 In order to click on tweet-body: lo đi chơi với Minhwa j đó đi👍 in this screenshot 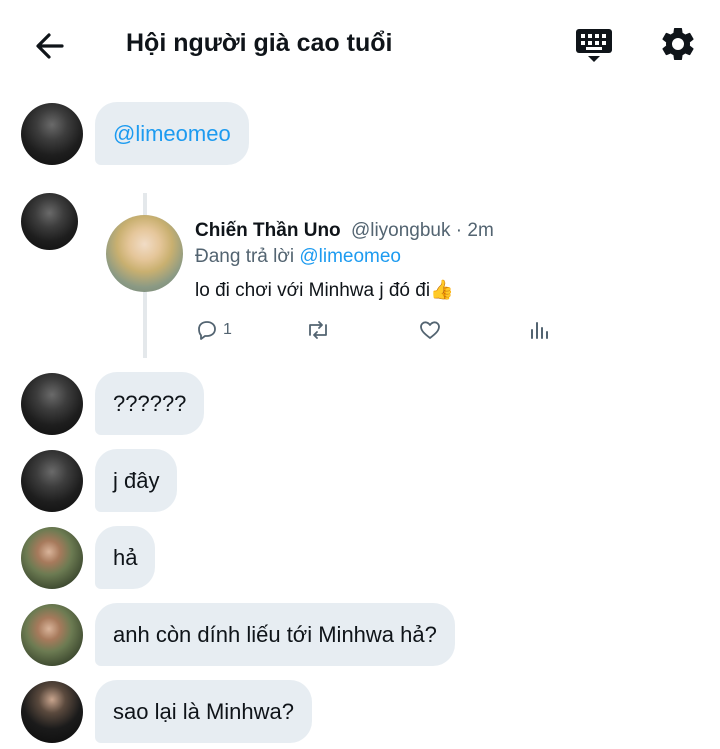, I will do `click(324, 290)`.